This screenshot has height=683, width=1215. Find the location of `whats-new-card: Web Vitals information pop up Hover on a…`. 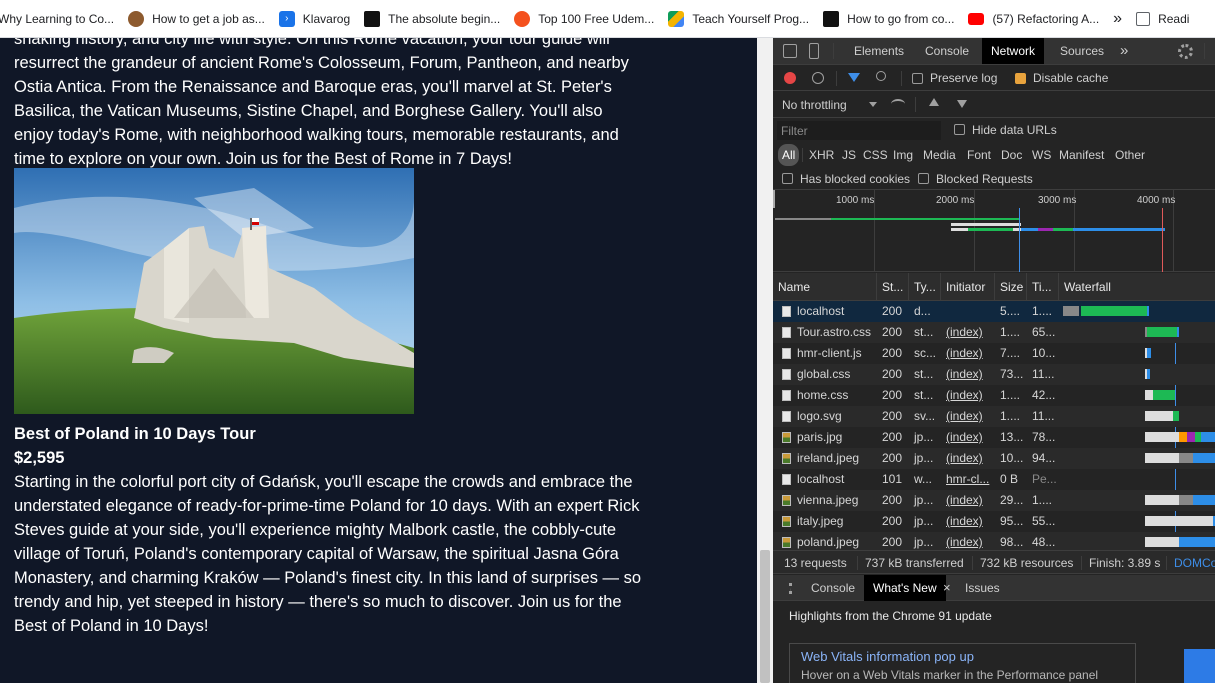

whats-new-card: Web Vitals information pop up Hover on a… is located at coordinates (962, 663).